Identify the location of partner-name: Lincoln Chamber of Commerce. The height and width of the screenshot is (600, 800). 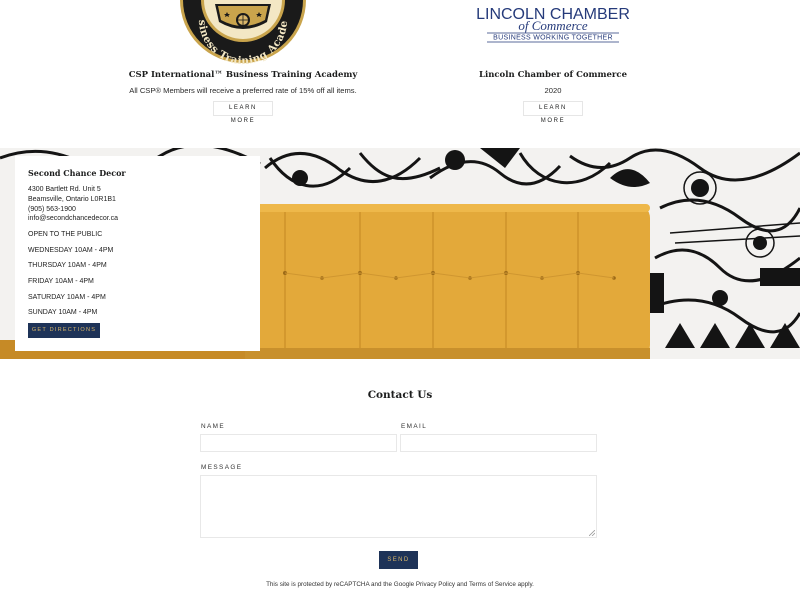
(552, 75).